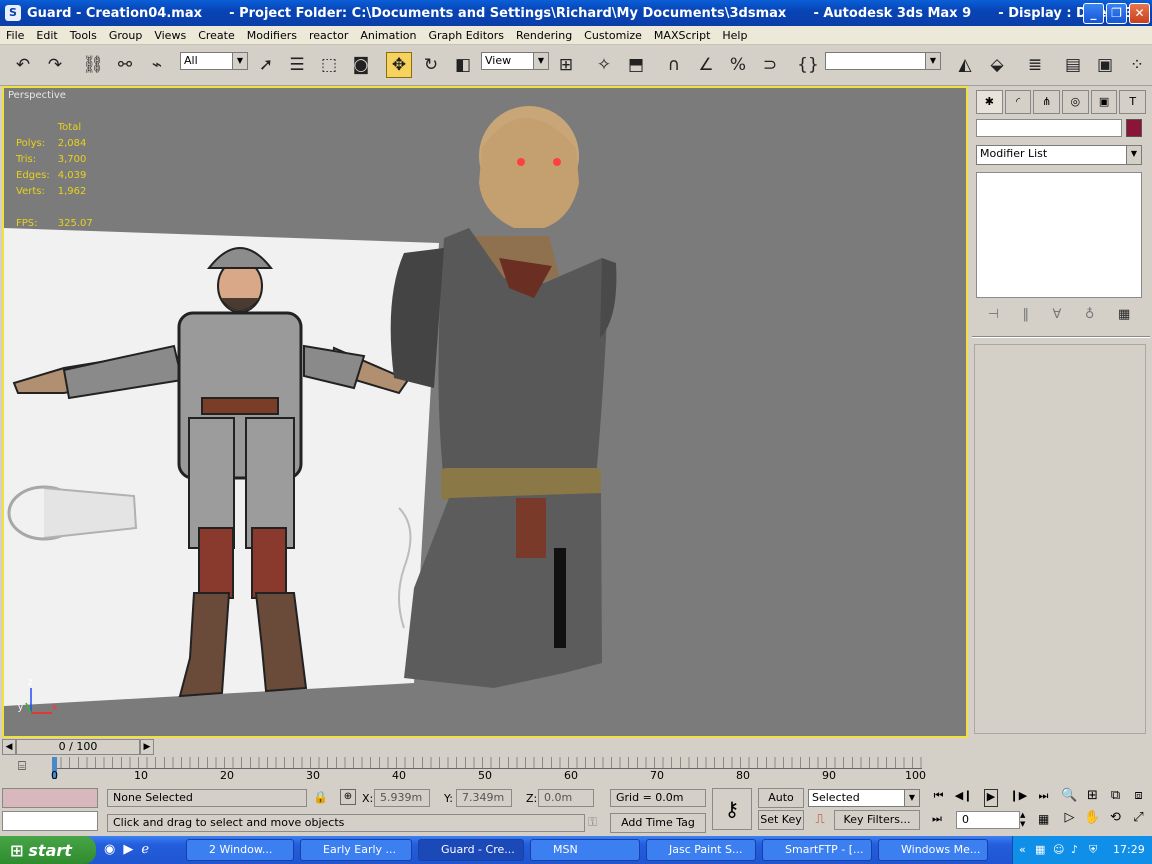 The width and height of the screenshot is (1152, 864). Describe the element at coordinates (1058, 849) in the screenshot. I see `tray-messenger-icon: ☺` at that location.